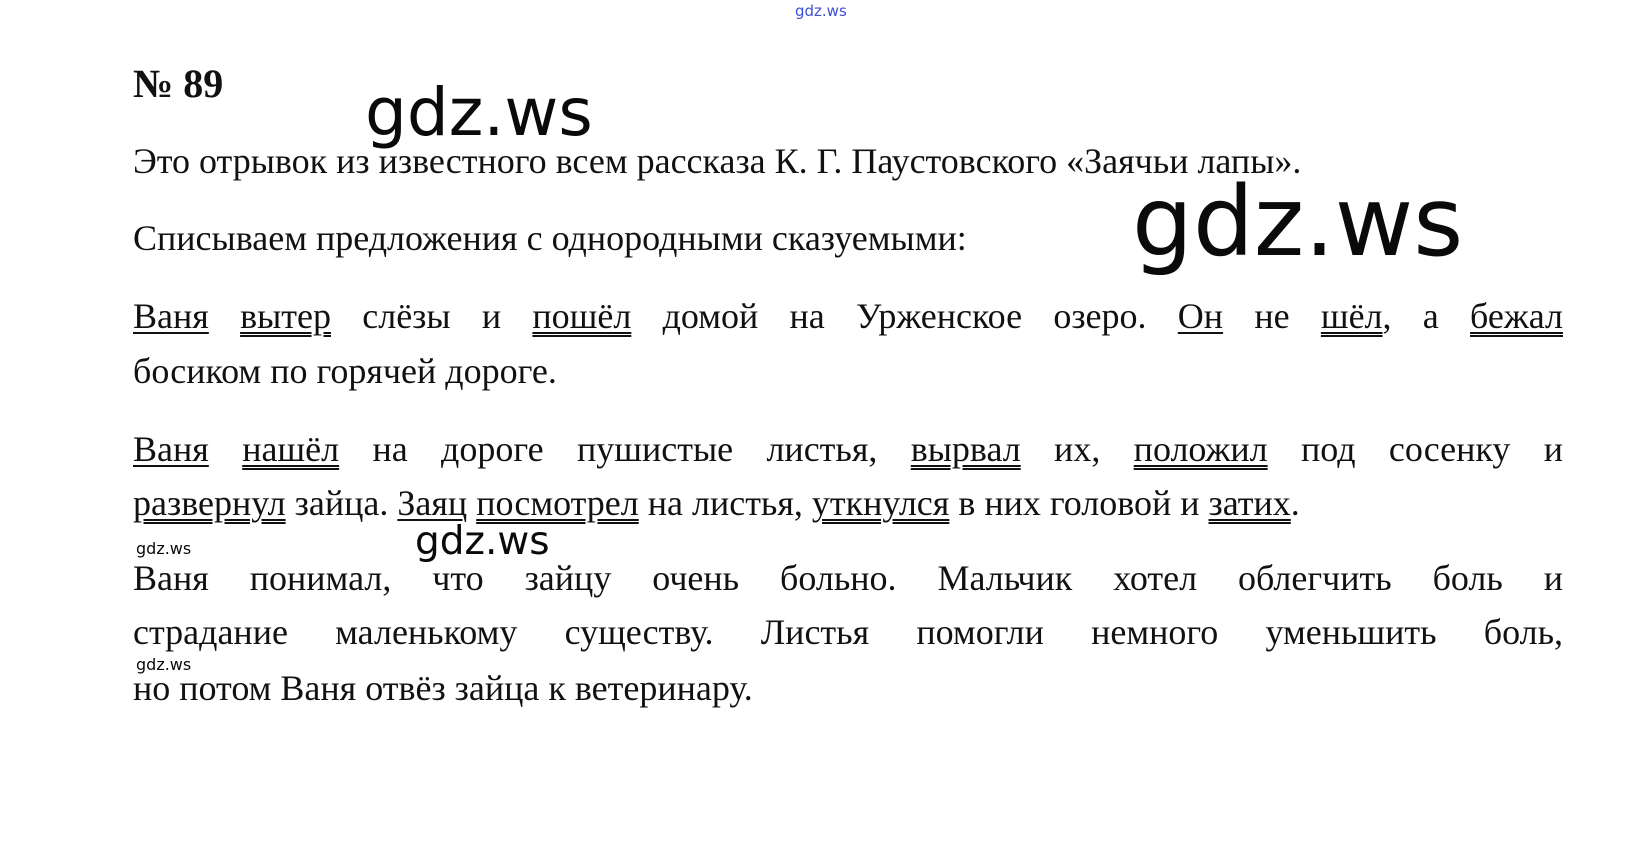  I want to click on predicate-word: пошёл, so click(582, 316).